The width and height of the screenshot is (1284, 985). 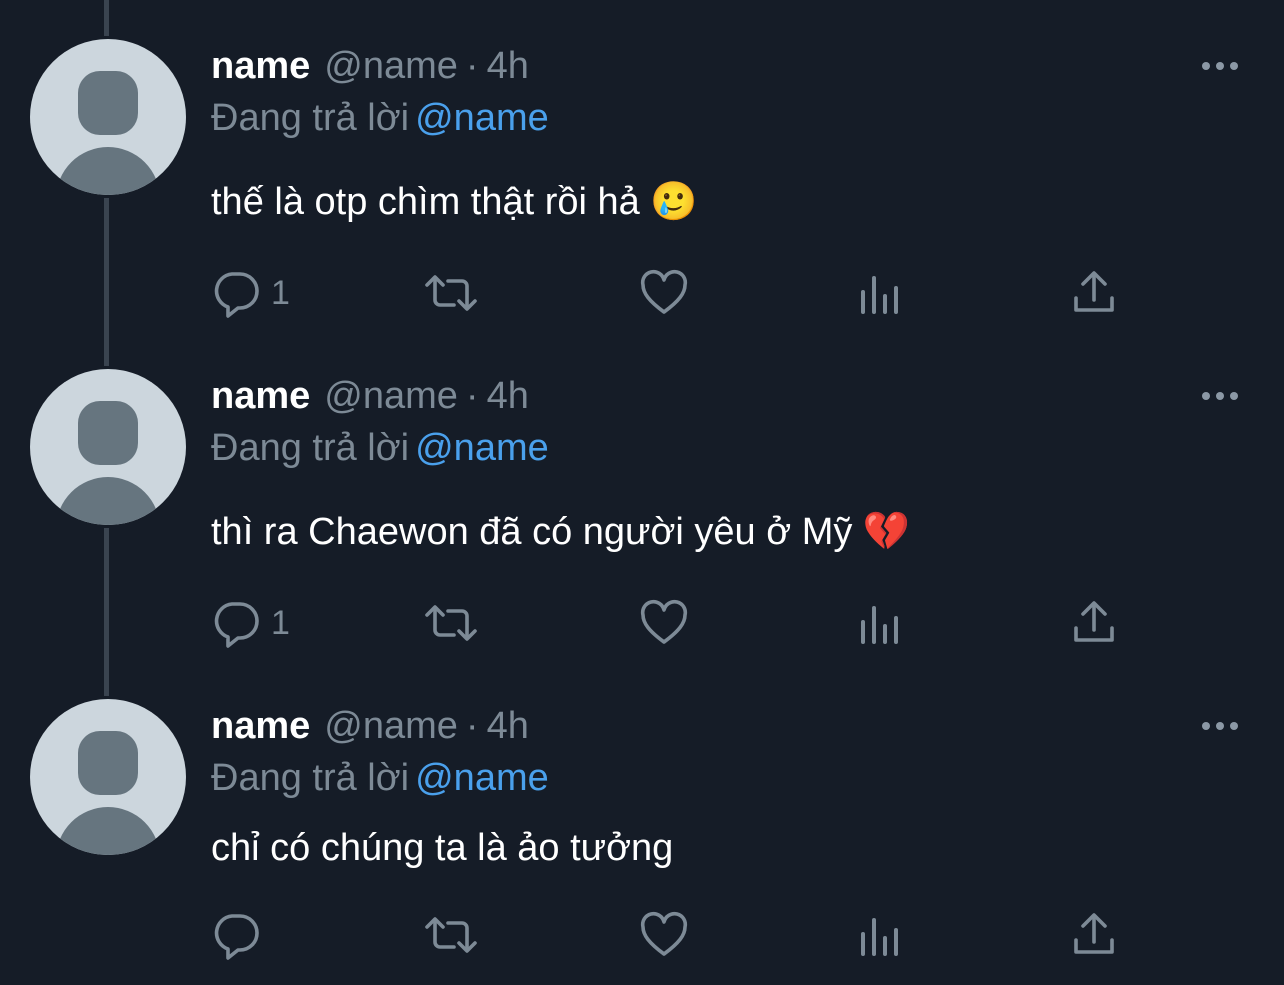 What do you see at coordinates (442, 848) in the screenshot?
I see `tweet-text: chỉ có chúng ta là ảo tưởng` at bounding box center [442, 848].